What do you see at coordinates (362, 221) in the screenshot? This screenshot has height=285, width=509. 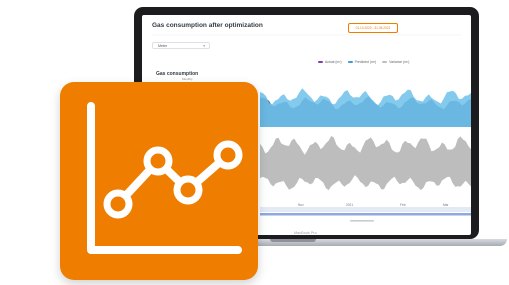 I see `scrollbar` at bounding box center [362, 221].